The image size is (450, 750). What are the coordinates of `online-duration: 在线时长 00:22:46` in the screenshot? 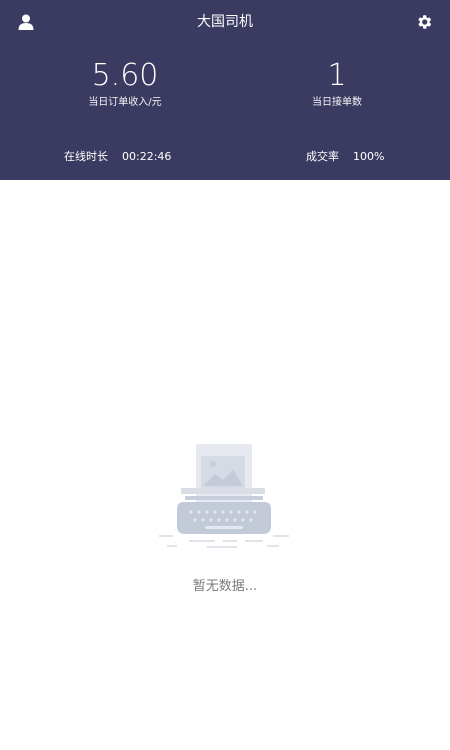 It's located at (117, 157).